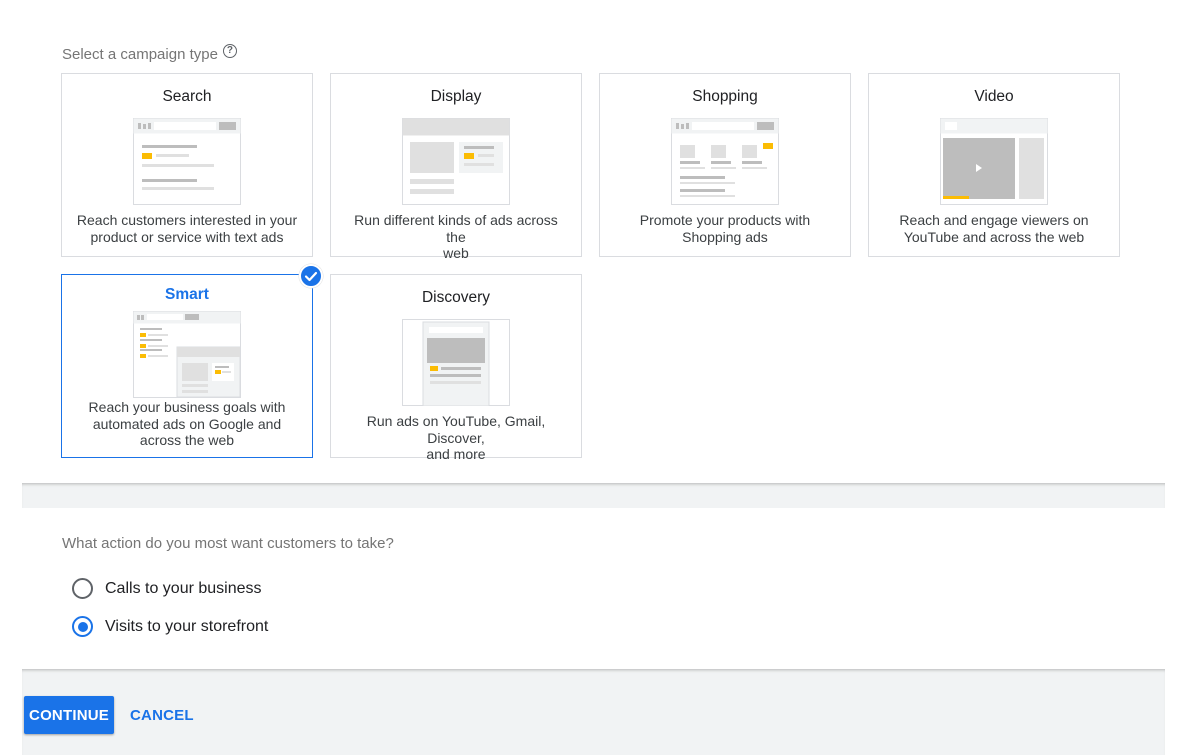 The width and height of the screenshot is (1200, 755). What do you see at coordinates (725, 96) in the screenshot?
I see `card-title: Shopping` at bounding box center [725, 96].